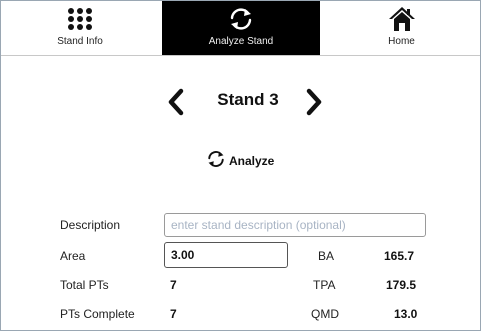 Image resolution: width=481 pixels, height=331 pixels. I want to click on tab-stand-info: Stand Info, so click(80, 28).